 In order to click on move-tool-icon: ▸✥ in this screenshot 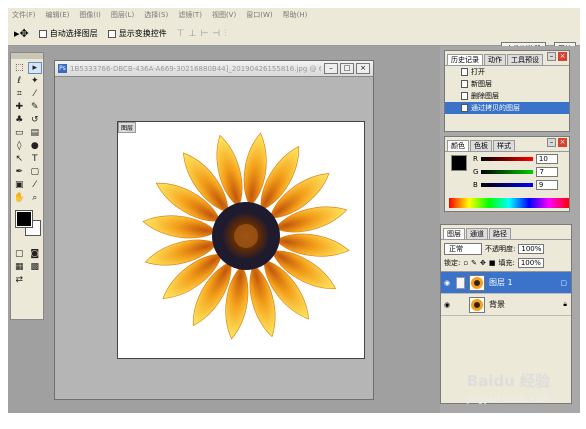, I will do `click(21, 33)`.